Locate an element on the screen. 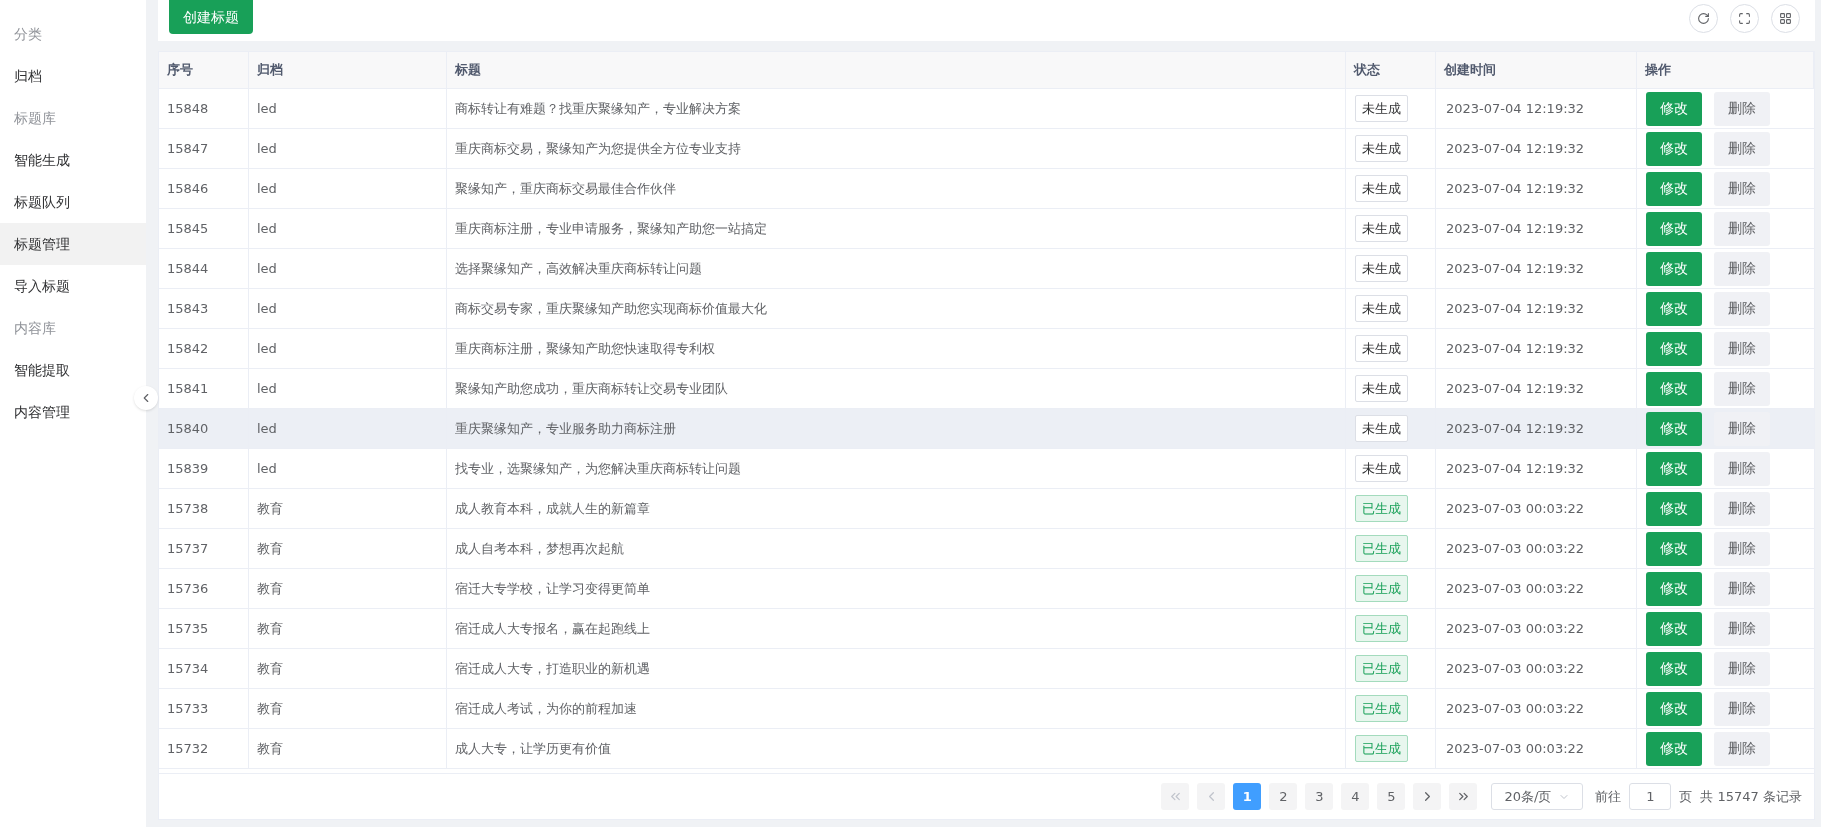  table-cell-text: 重庆聚缘知产，专业服务助力商标注册 is located at coordinates (565, 428).